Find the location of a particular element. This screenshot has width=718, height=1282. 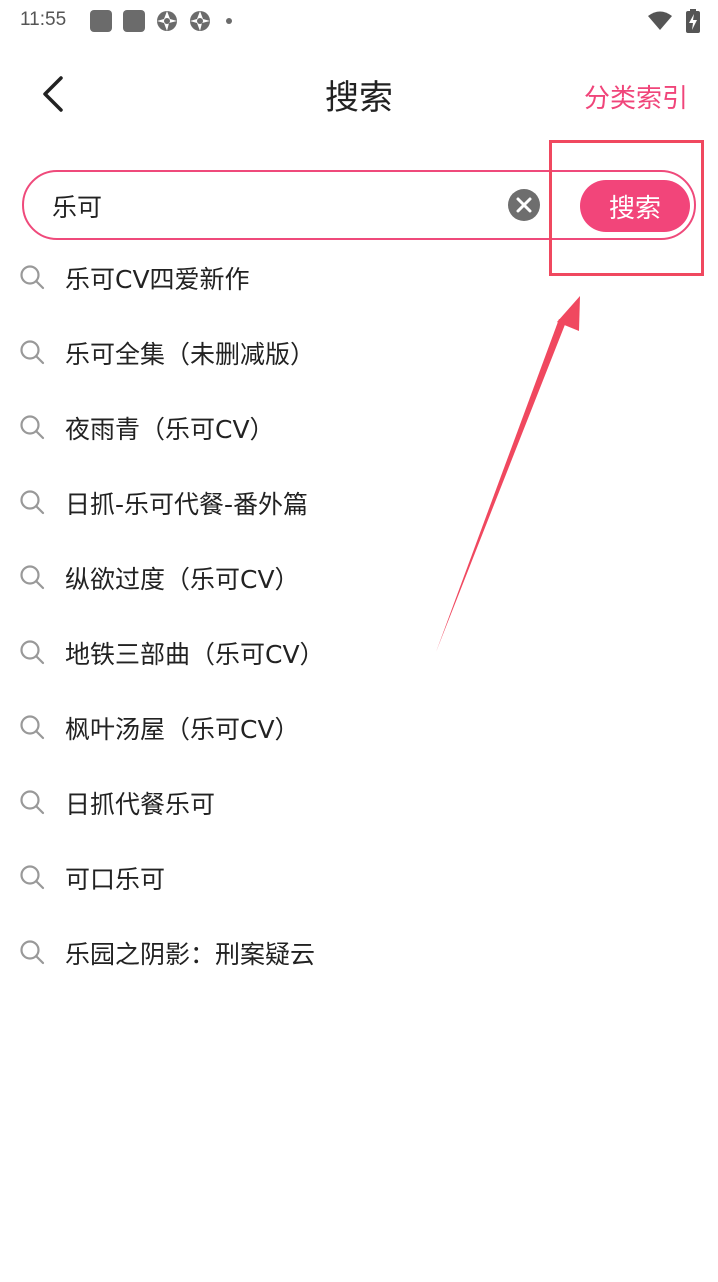

suggestion-label: 纵欲过度（乐可CV） is located at coordinates (182, 579).